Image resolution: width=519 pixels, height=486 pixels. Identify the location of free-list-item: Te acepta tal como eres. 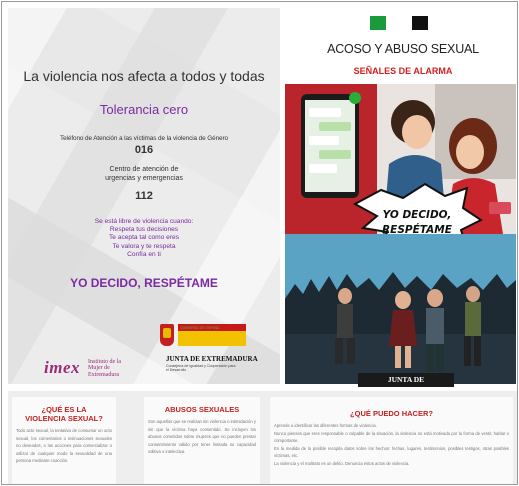
(143, 238).